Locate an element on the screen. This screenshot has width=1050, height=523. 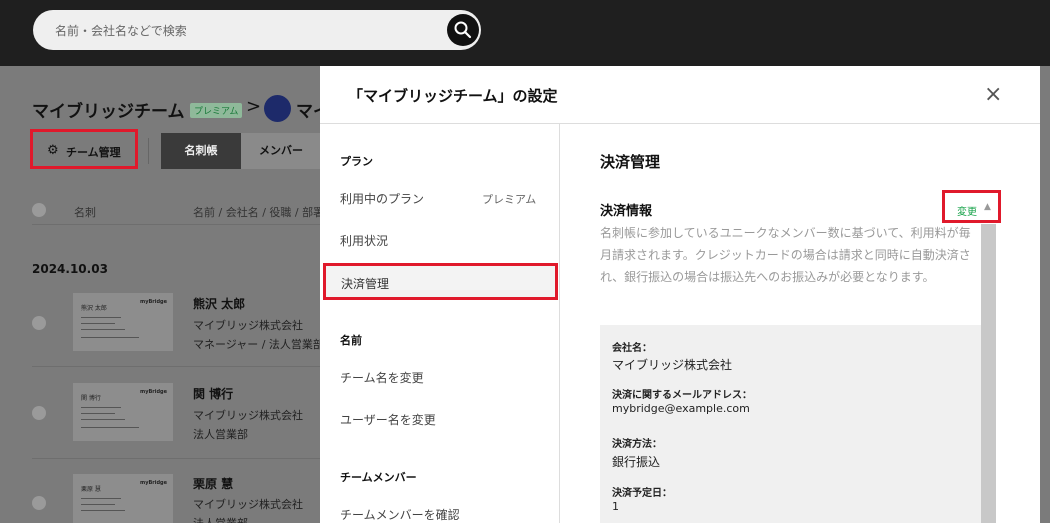
tab-members: メンバー is located at coordinates (281, 151).